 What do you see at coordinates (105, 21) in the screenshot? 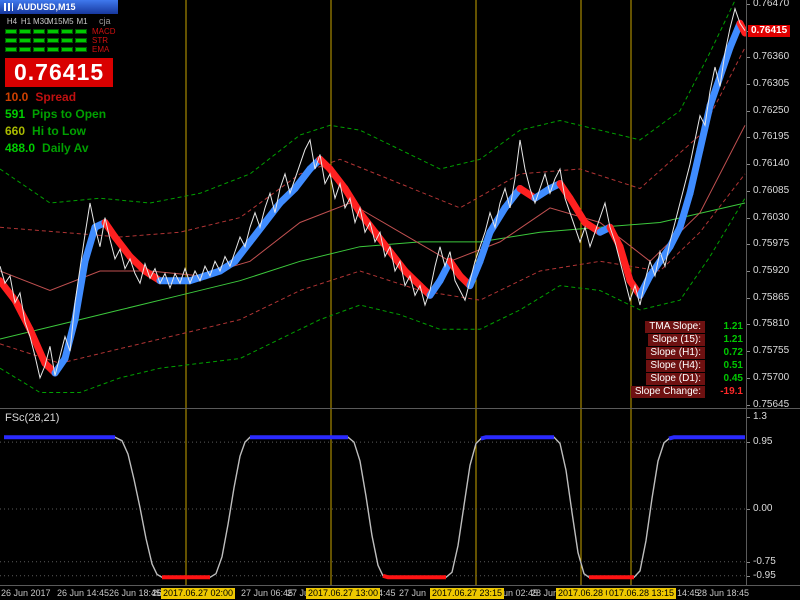
I see `indicator-author-label: cja` at bounding box center [105, 21].